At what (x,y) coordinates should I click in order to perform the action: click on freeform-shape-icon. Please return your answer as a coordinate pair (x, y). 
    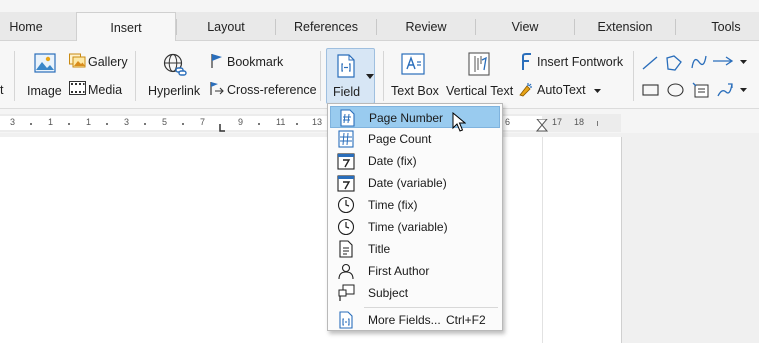
    Looking at the image, I should click on (725, 90).